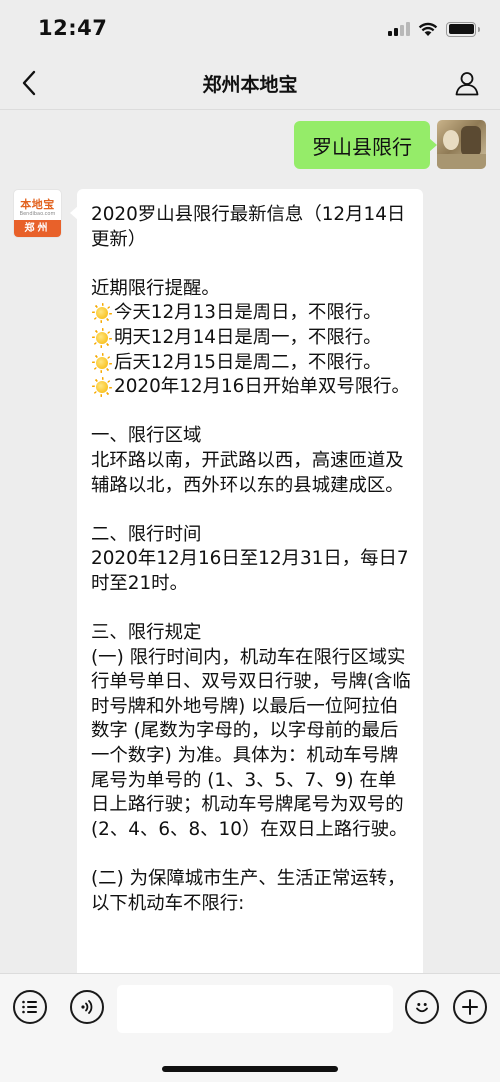  Describe the element at coordinates (399, 29) in the screenshot. I see `signal-icon` at that location.